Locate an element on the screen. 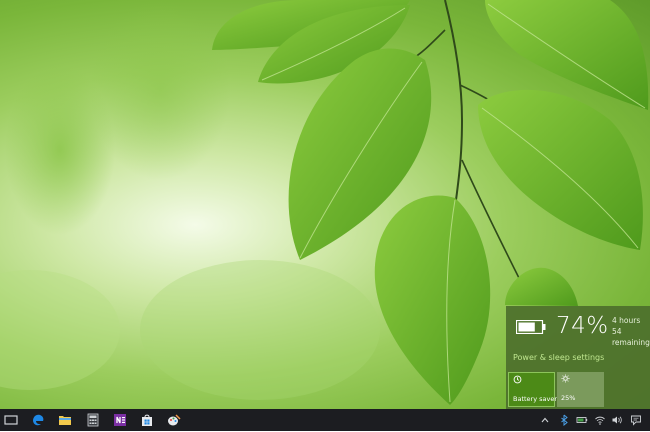 The image size is (650, 432). battery-tray-button is located at coordinates (582, 420).